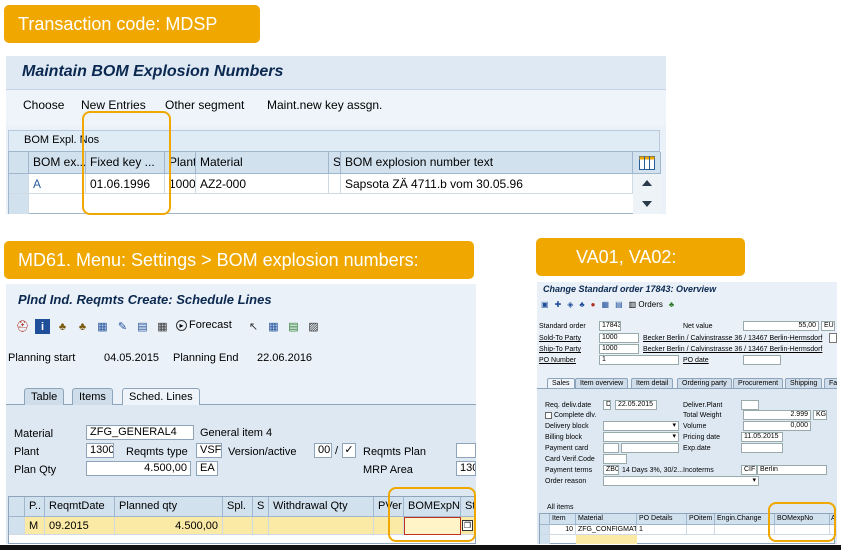 This screenshot has height=550, width=841. What do you see at coordinates (349, 450) in the screenshot?
I see `active-checkbox: ✓` at bounding box center [349, 450].